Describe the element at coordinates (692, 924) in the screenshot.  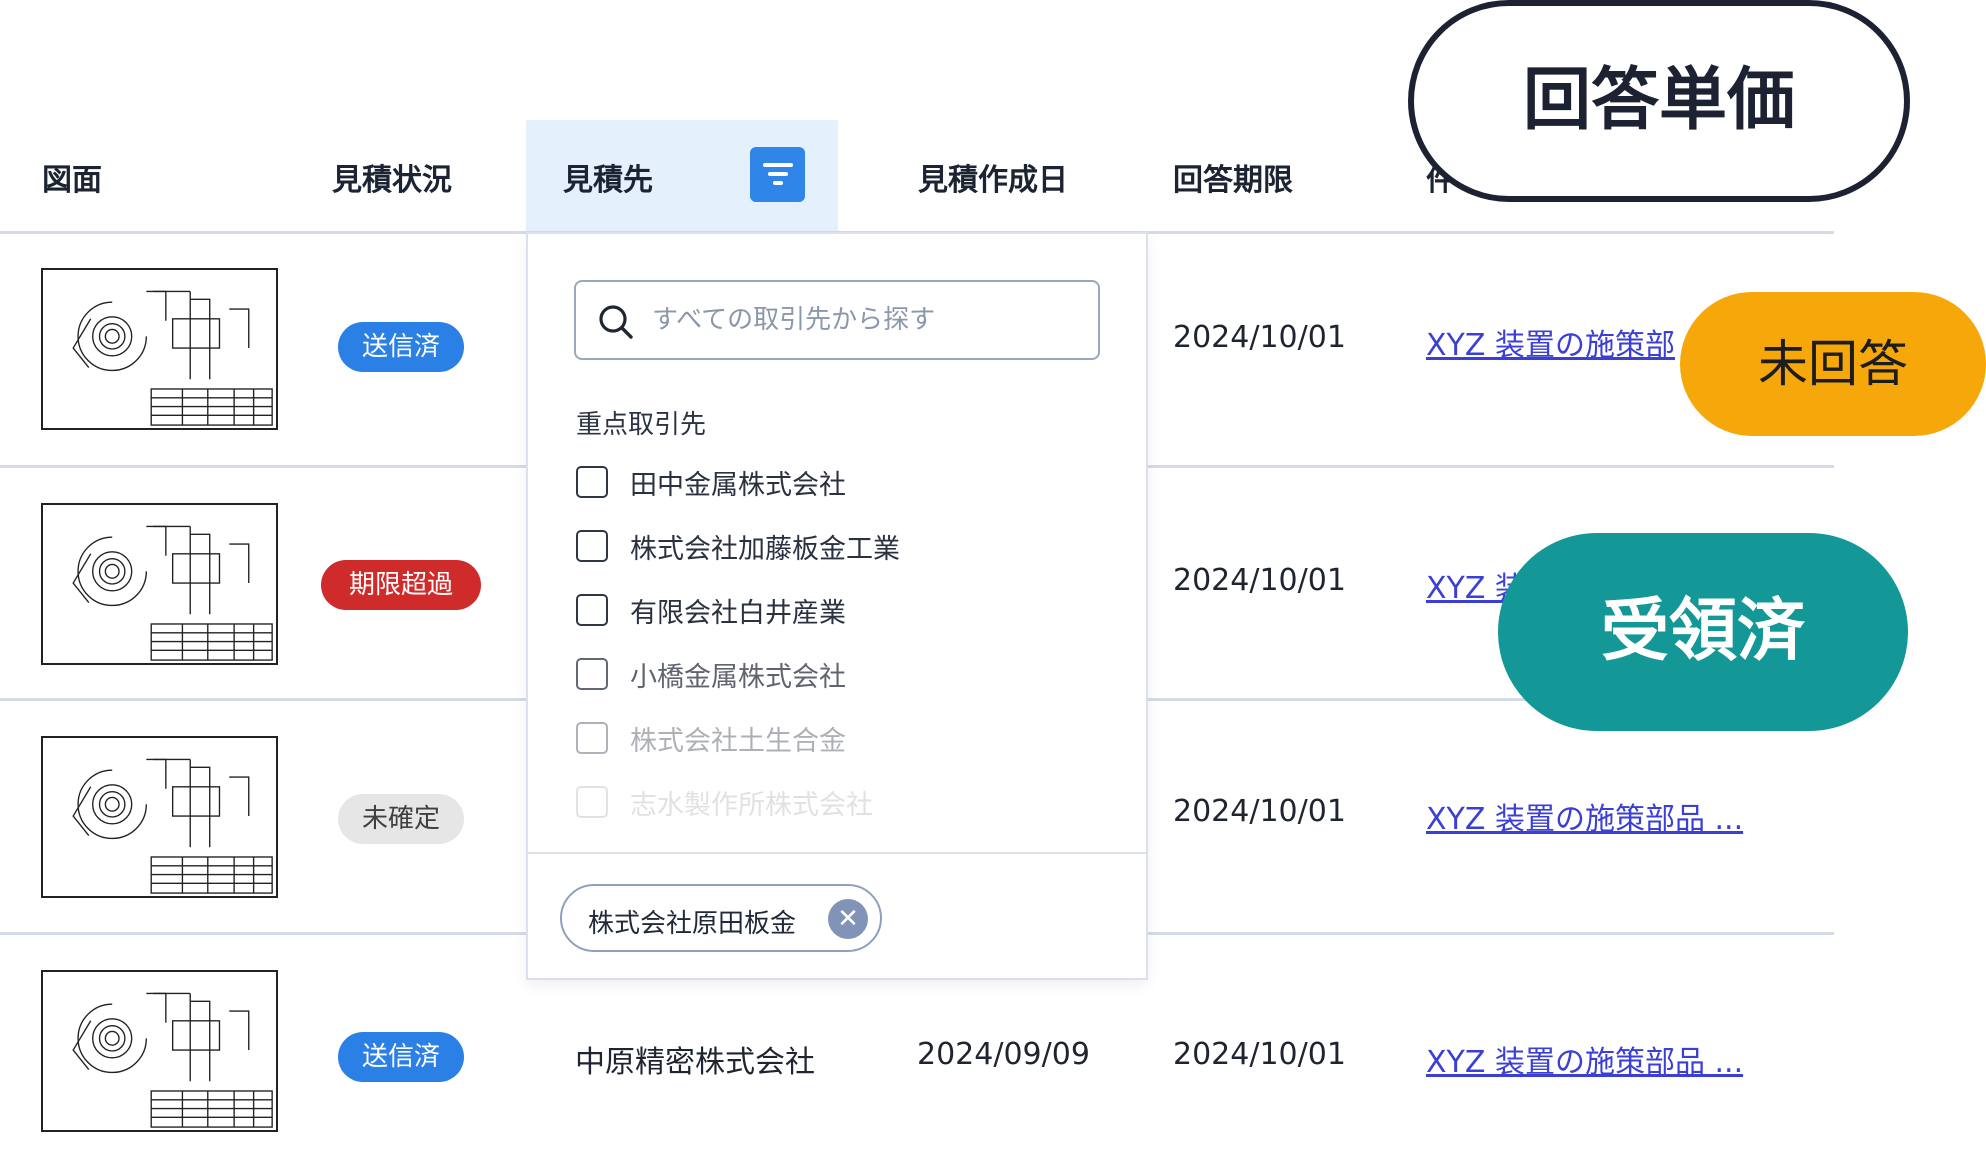
I see `chip-label: 株式会社原田板金` at that location.